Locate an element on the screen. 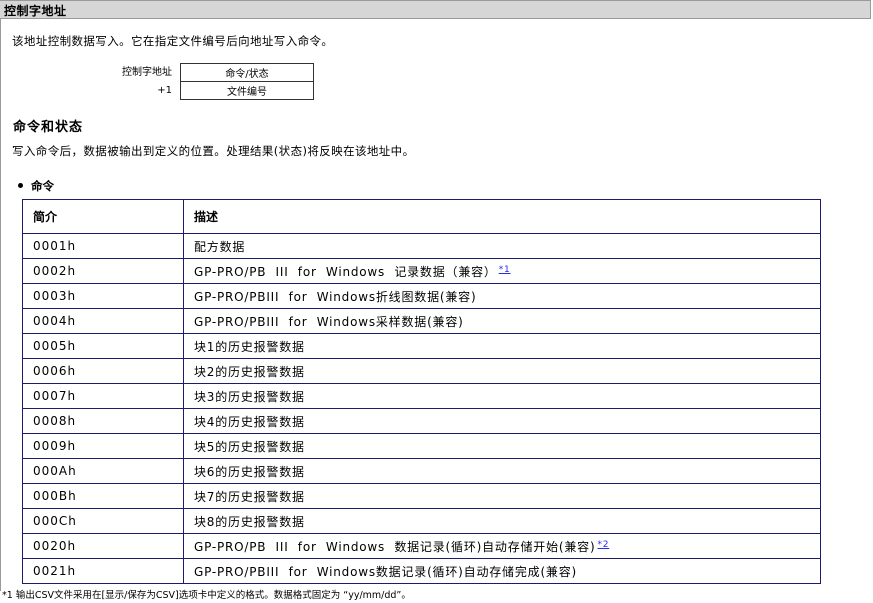  address-label-control: 控制字地址 is located at coordinates (147, 72).